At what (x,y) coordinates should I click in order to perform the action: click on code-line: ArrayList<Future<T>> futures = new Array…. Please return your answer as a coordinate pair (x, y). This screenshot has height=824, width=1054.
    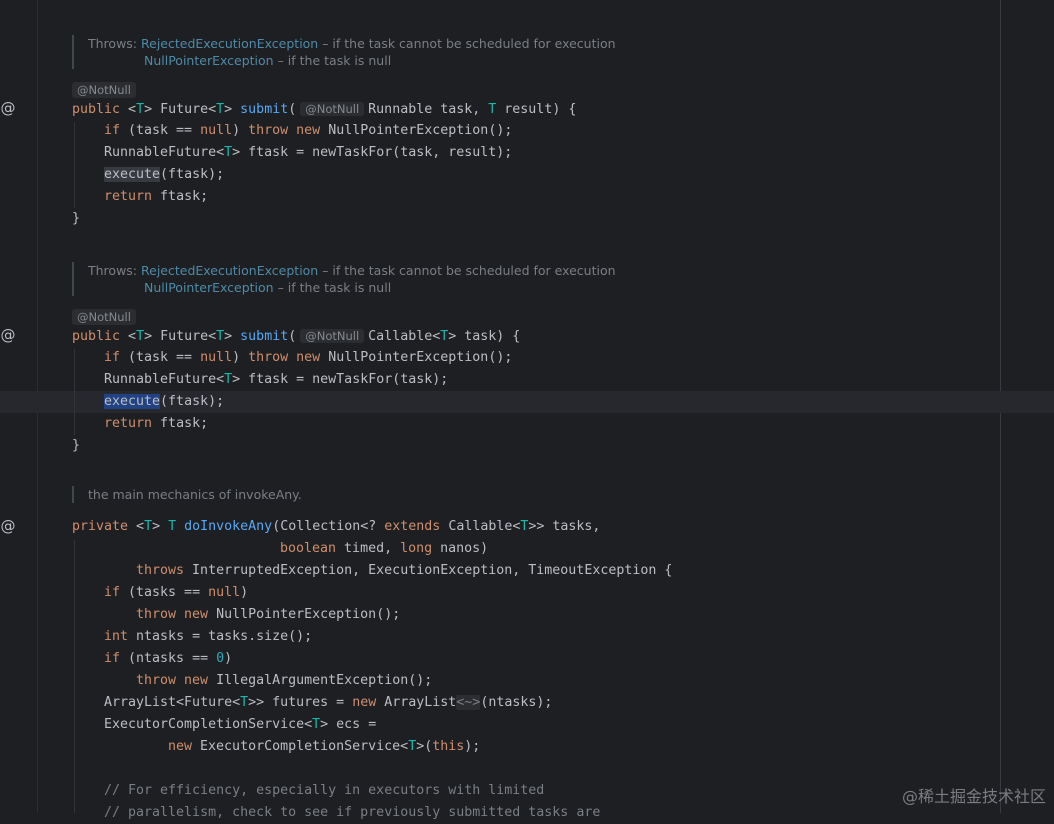
    Looking at the image, I should click on (328, 702).